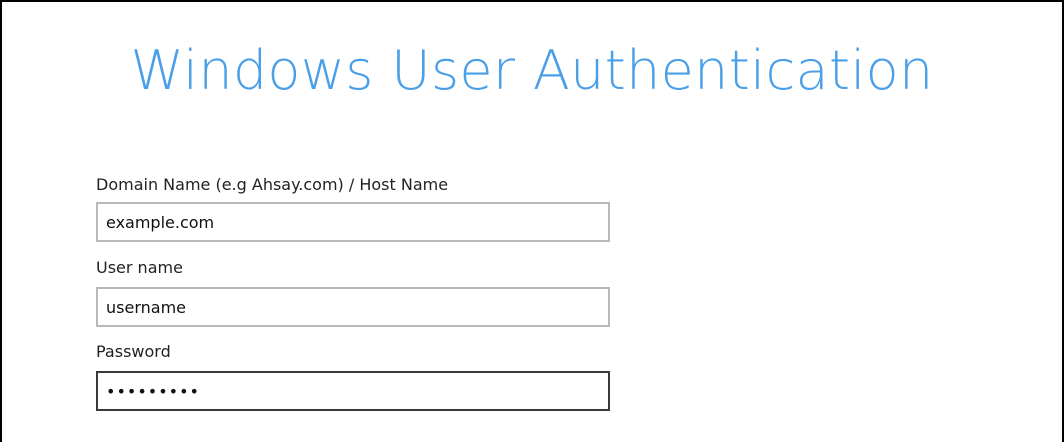  Describe the element at coordinates (133, 351) in the screenshot. I see `password-label: Password` at that location.